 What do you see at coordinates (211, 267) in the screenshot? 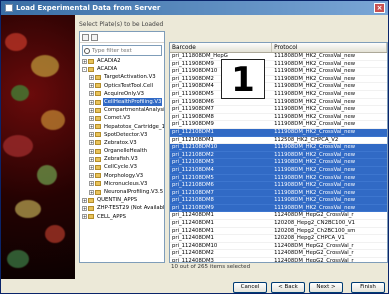
I see `selection-status: 10 out of 265 items selected` at bounding box center [211, 267].